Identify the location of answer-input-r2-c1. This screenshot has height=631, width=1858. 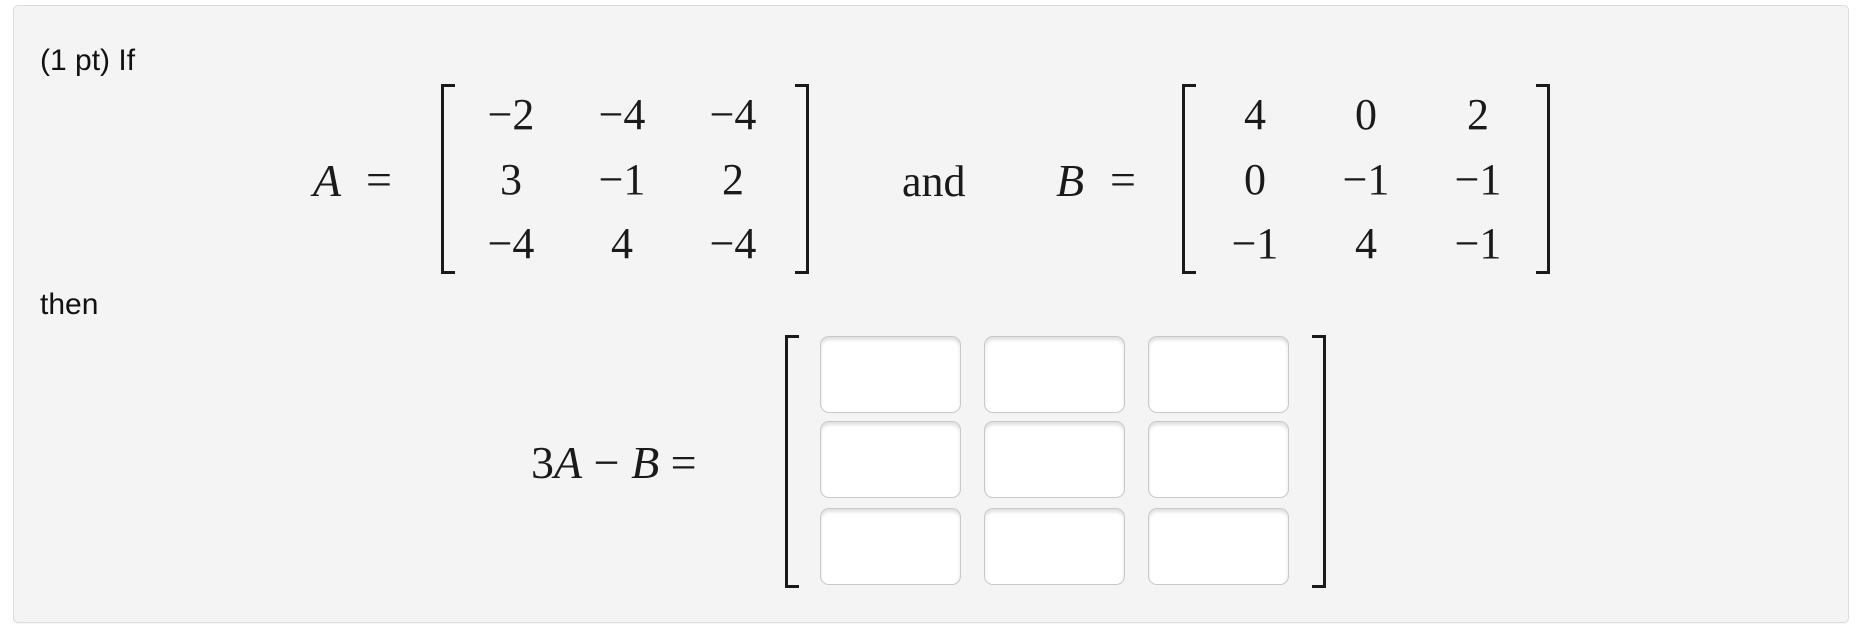
(890, 459).